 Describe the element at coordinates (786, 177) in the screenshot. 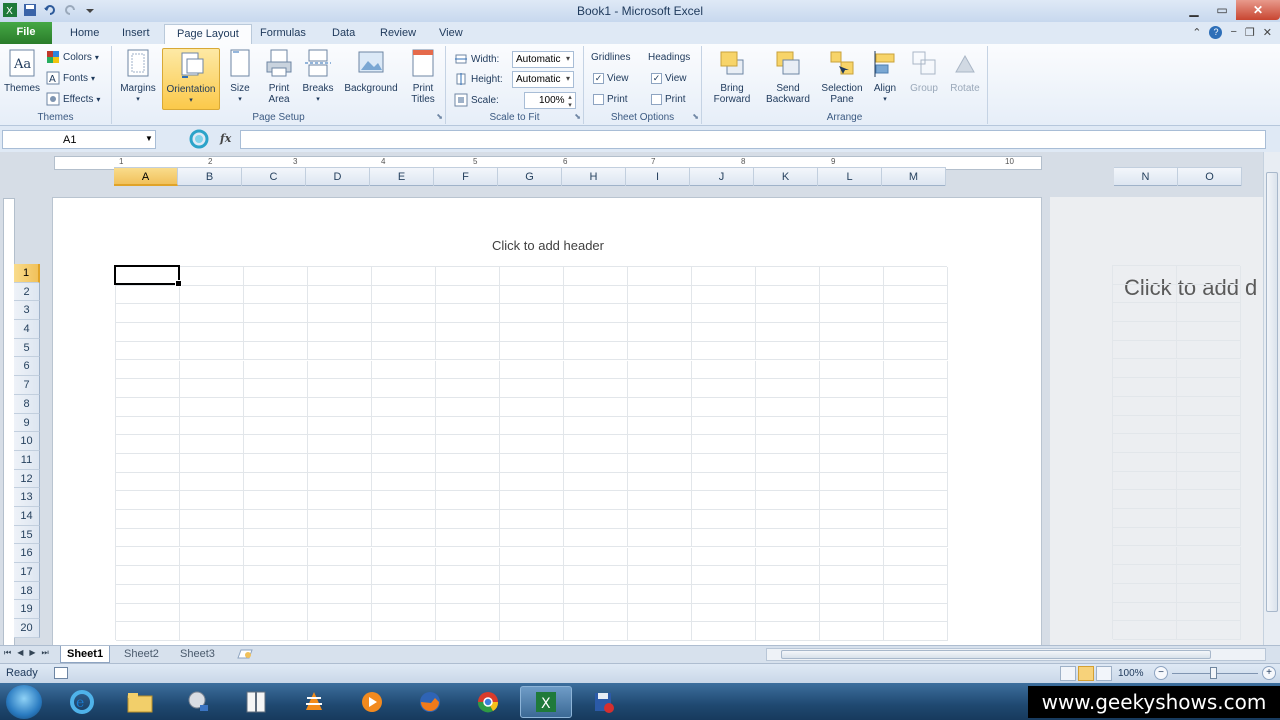

I see `column-header-k: K` at that location.